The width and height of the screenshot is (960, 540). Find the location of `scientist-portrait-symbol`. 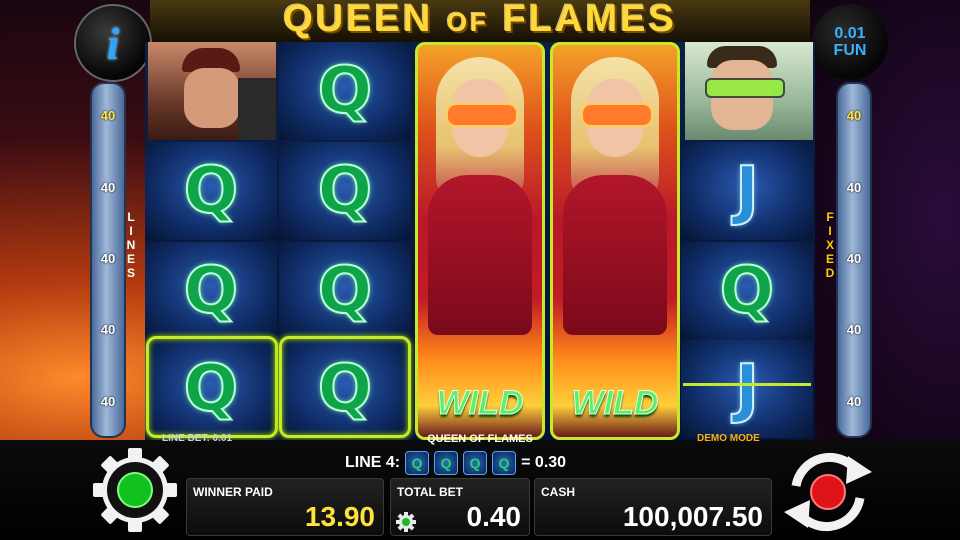

scientist-portrait-symbol is located at coordinates (749, 91).